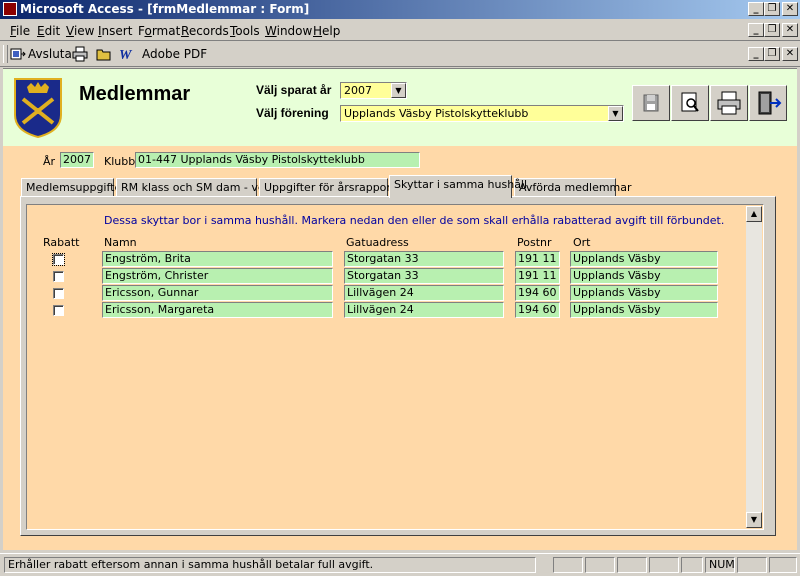  I want to click on word-icon: W, so click(126, 54).